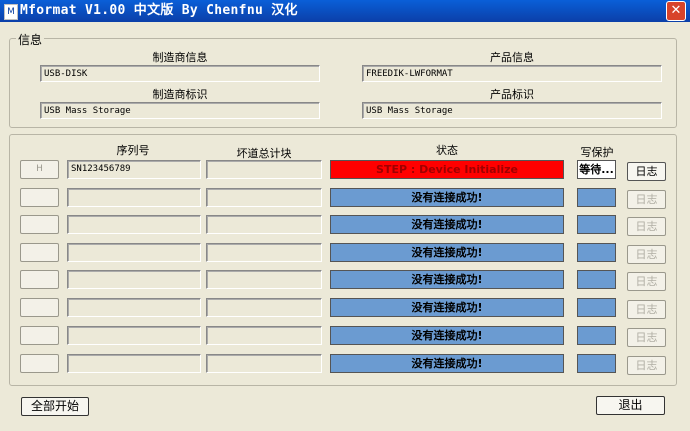 This screenshot has height=431, width=690. Describe the element at coordinates (512, 57) in the screenshot. I see `product-info-label: 产品信息` at that location.